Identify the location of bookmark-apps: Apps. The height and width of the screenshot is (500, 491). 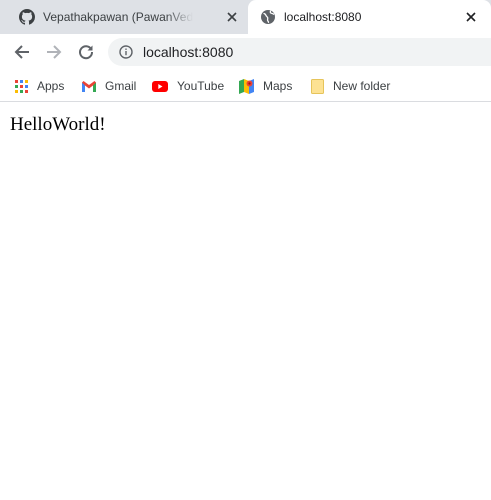
(39, 86).